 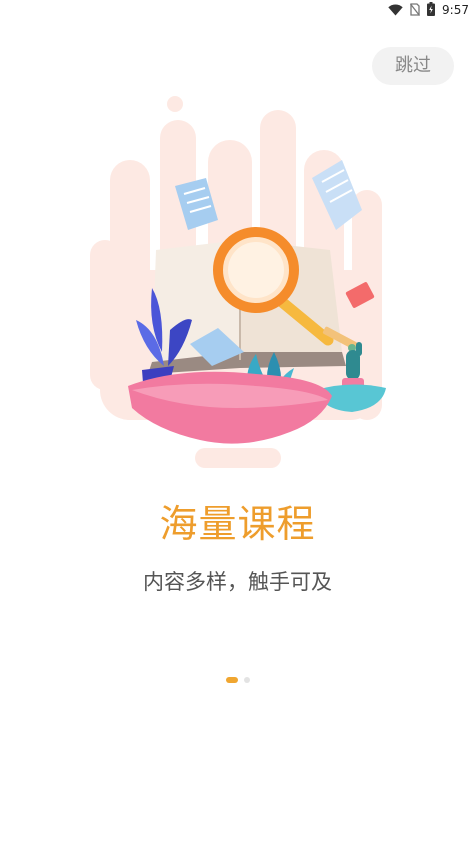 What do you see at coordinates (415, 10) in the screenshot?
I see `no-sim-icon` at bounding box center [415, 10].